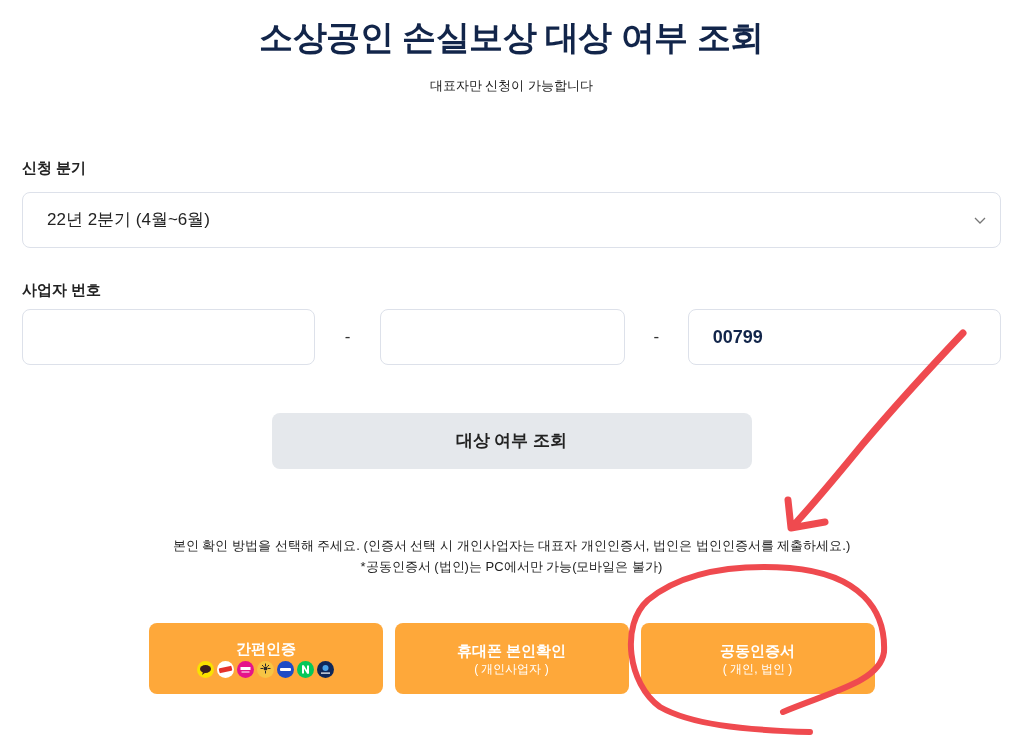 Image resolution: width=1036 pixels, height=736 pixels. Describe the element at coordinates (511, 567) in the screenshot. I see `notice-text: *공동인증서 (법인)는 PC에서만 가능(모바일은 불가)` at that location.